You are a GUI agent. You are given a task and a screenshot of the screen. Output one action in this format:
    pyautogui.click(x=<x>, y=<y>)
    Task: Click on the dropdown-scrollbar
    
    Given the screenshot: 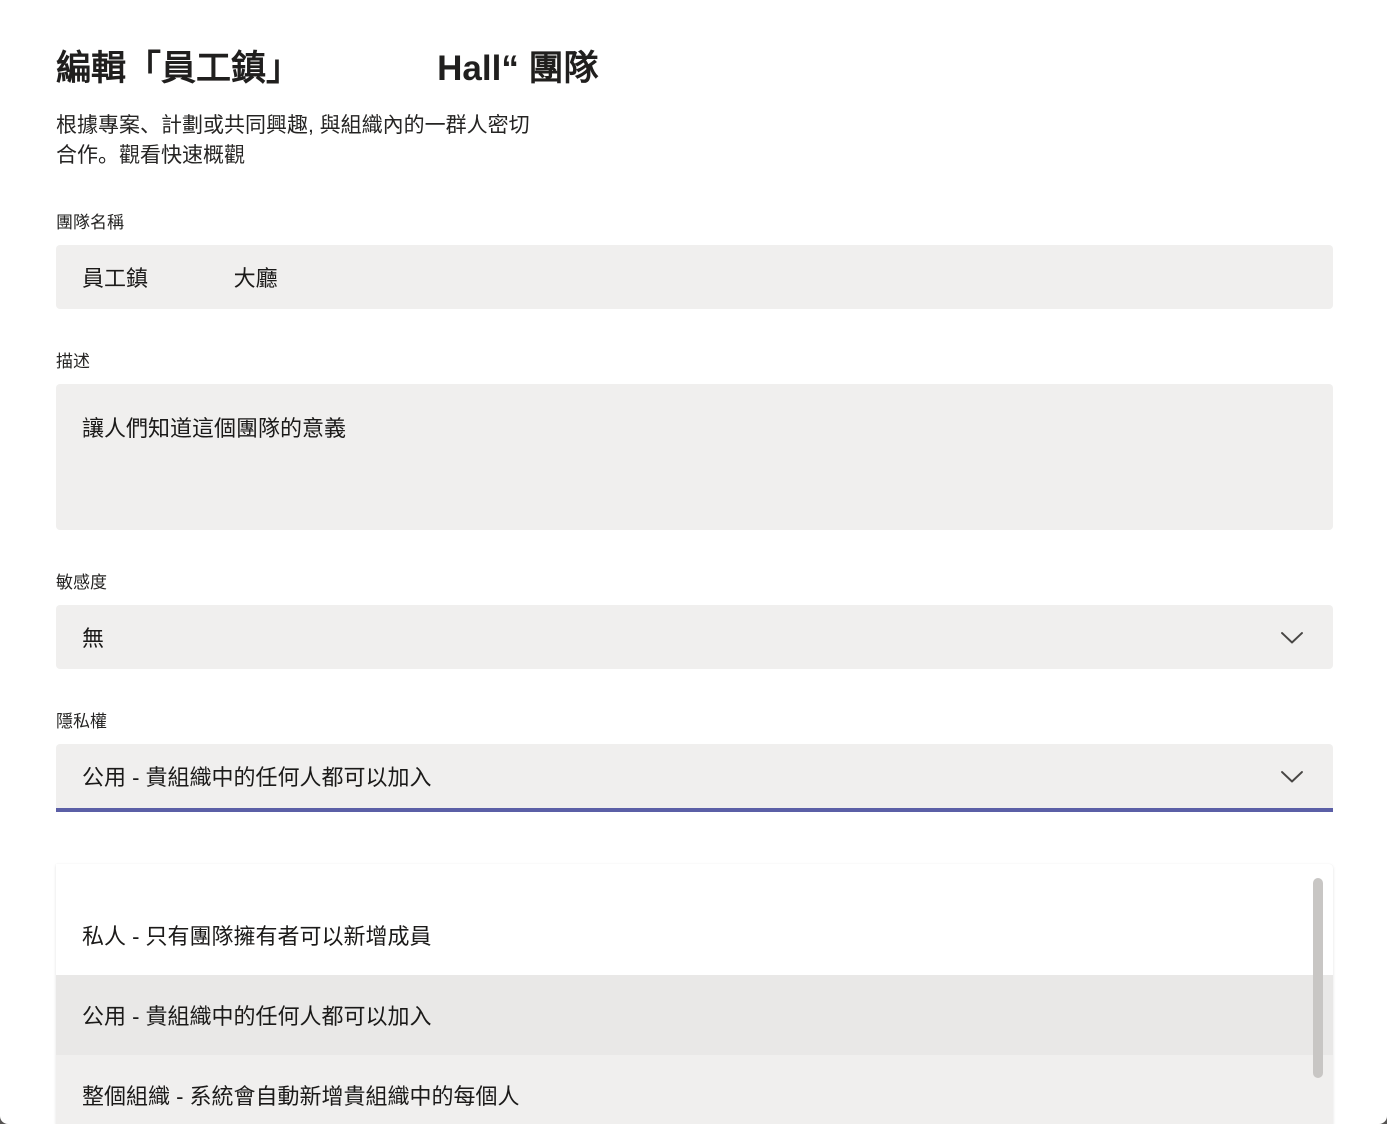 What is the action you would take?
    pyautogui.click(x=1318, y=993)
    